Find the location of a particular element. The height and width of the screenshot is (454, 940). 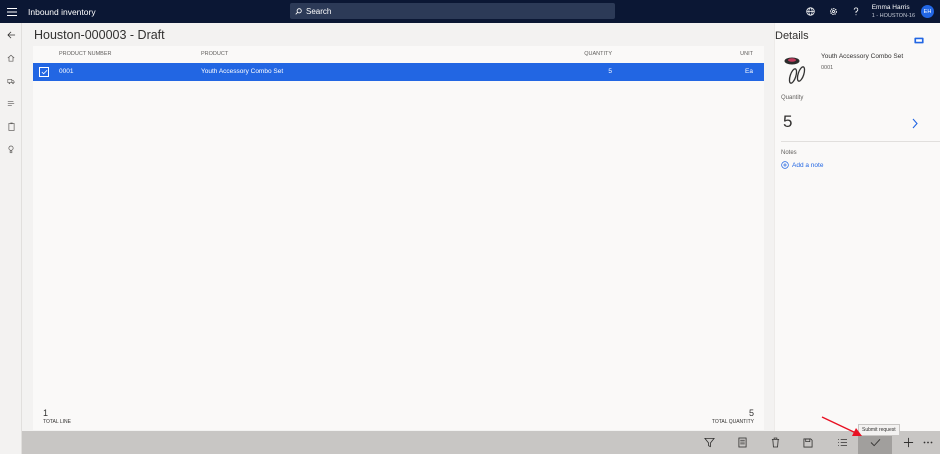

grid-header: PRODUCT NUMBER PRODUCT QUANTITY UNIT is located at coordinates (398, 54).